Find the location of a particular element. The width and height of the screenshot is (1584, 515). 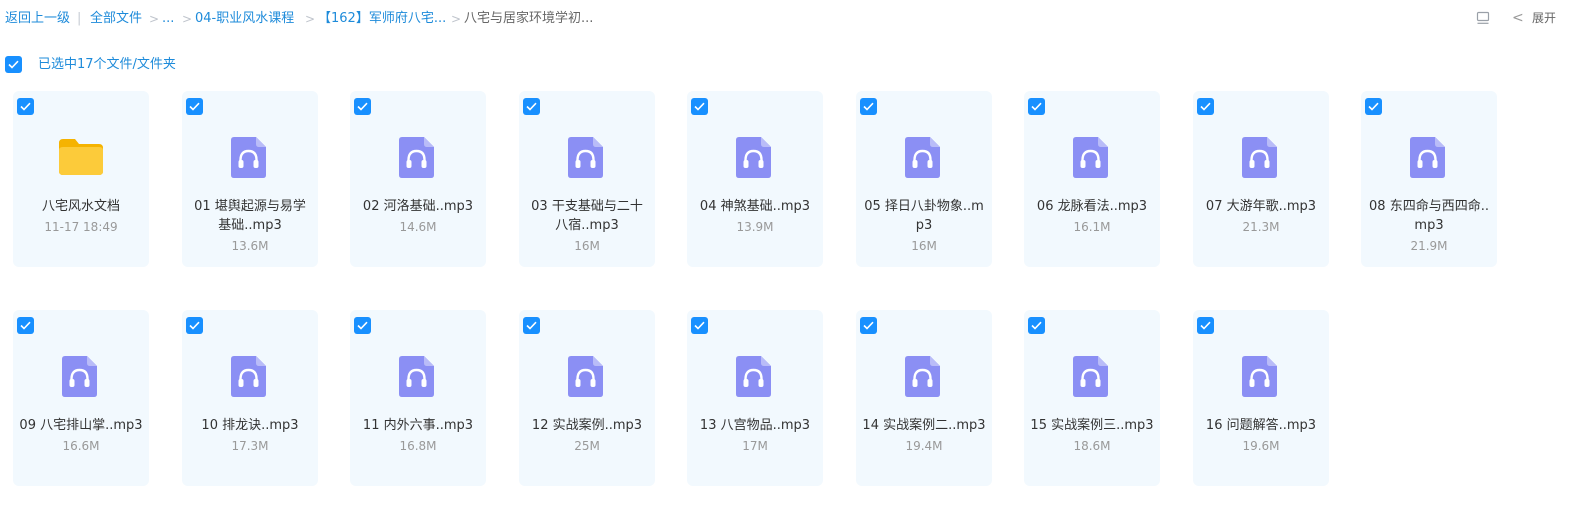

file-name: 09 八宅排山掌..mp3 16.6M is located at coordinates (81, 435).